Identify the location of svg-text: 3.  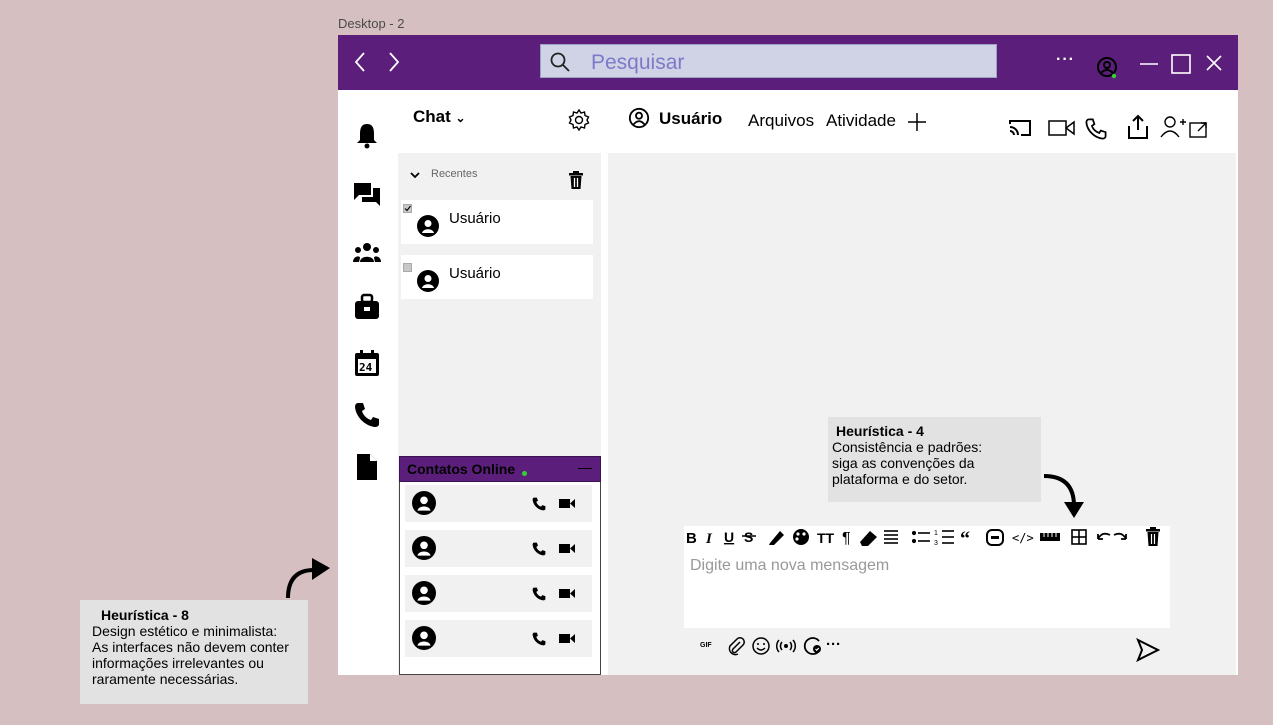
(936, 543).